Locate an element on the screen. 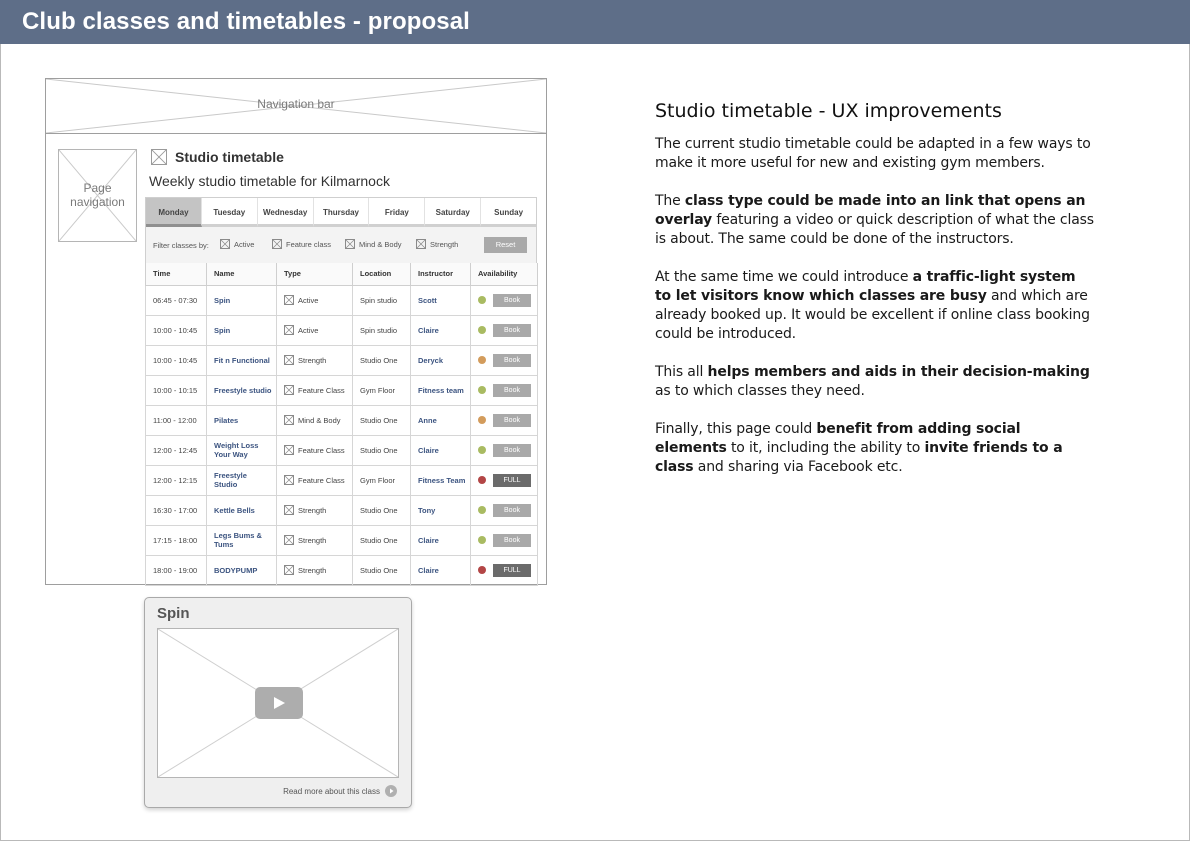 The image size is (1190, 841). class-type-label: Mind & Body is located at coordinates (319, 420).